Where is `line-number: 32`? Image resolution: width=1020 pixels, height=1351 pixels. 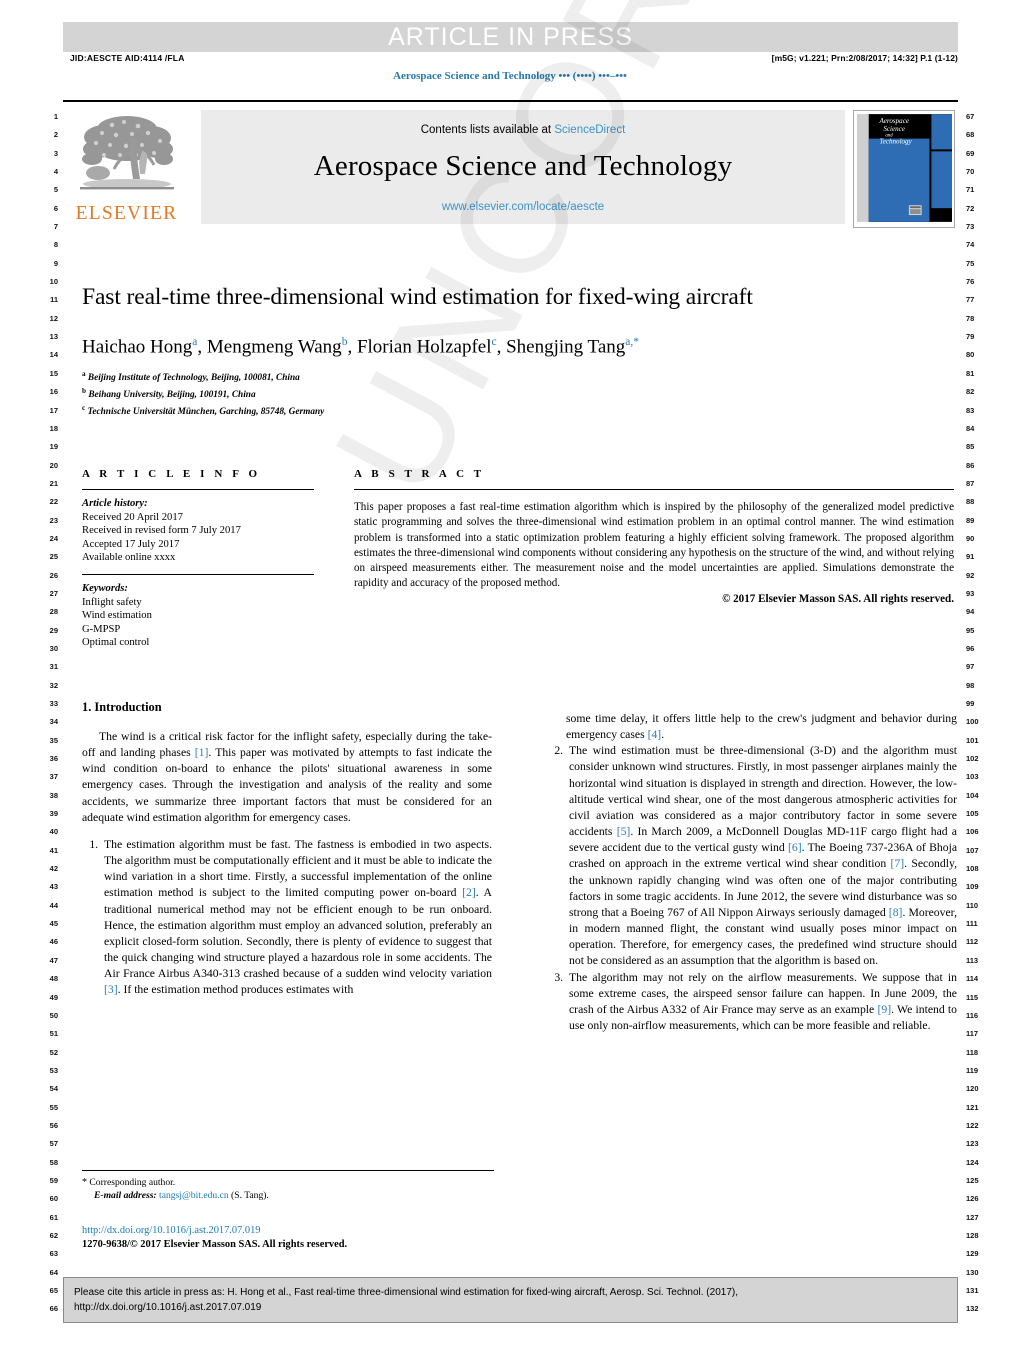
line-number: 32 is located at coordinates (53, 685).